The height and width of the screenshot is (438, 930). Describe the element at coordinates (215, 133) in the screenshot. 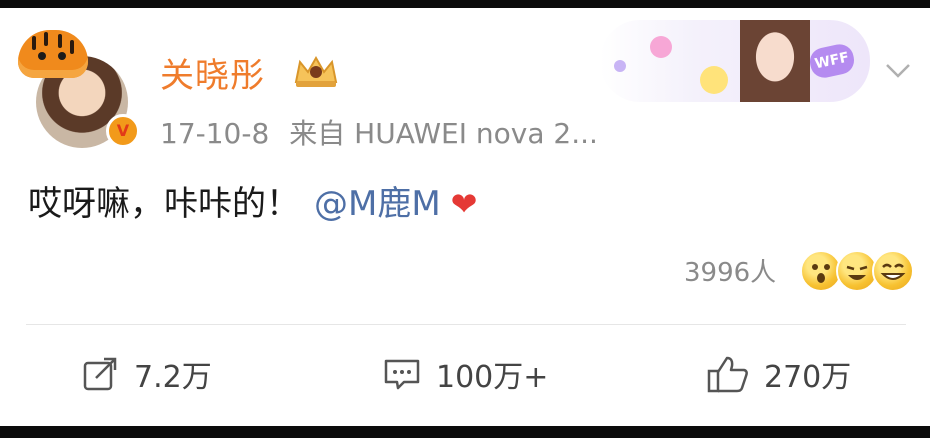

I see `post-date: 17-10-8` at that location.